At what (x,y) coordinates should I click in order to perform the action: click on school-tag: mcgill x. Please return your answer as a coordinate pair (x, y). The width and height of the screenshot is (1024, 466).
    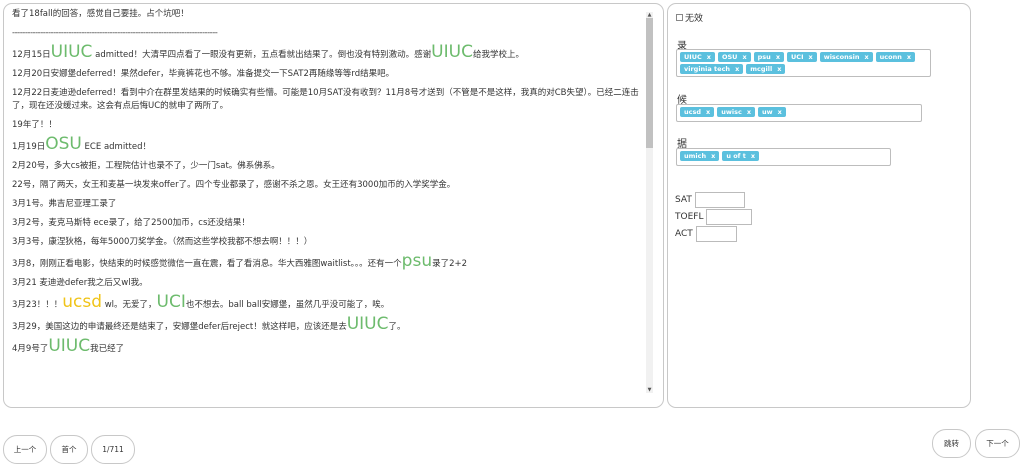
    Looking at the image, I should click on (766, 69).